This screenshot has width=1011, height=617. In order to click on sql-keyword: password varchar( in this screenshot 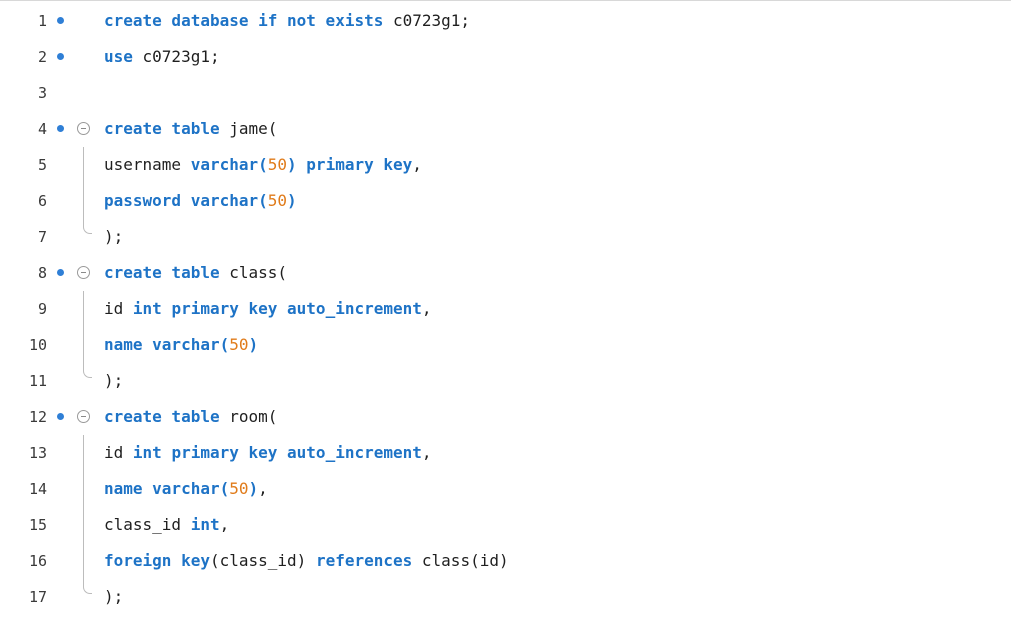, I will do `click(186, 200)`.